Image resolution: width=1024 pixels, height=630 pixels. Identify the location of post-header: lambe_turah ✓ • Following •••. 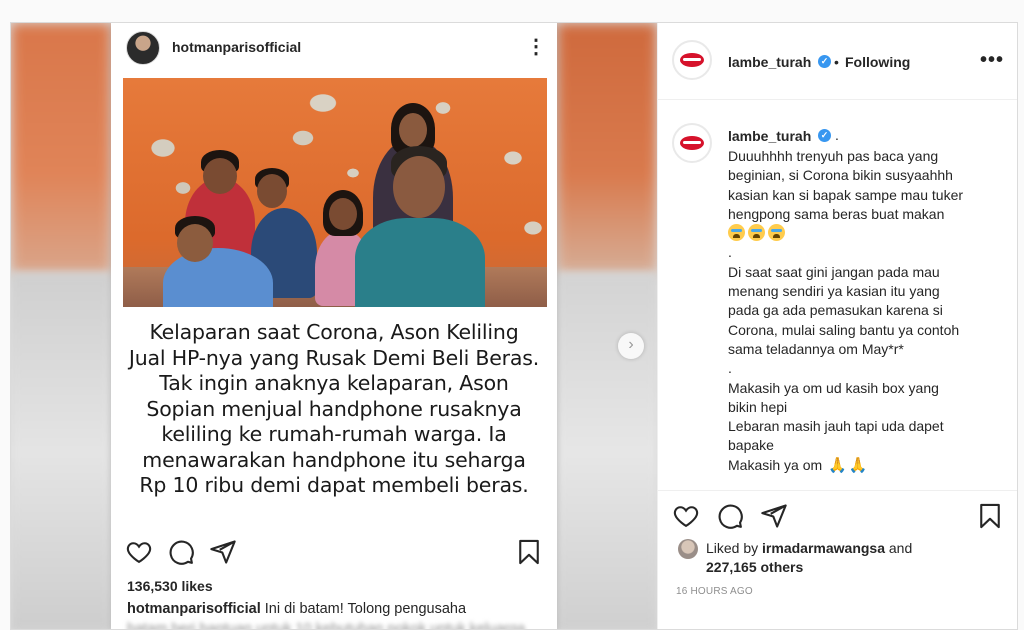
(837, 61).